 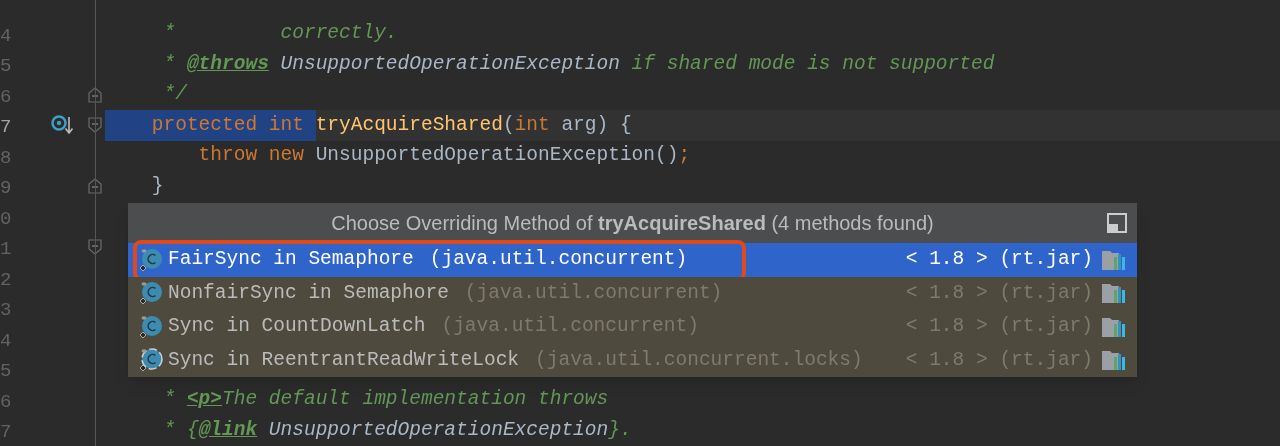 I want to click on line-number: 1, so click(x=6, y=249).